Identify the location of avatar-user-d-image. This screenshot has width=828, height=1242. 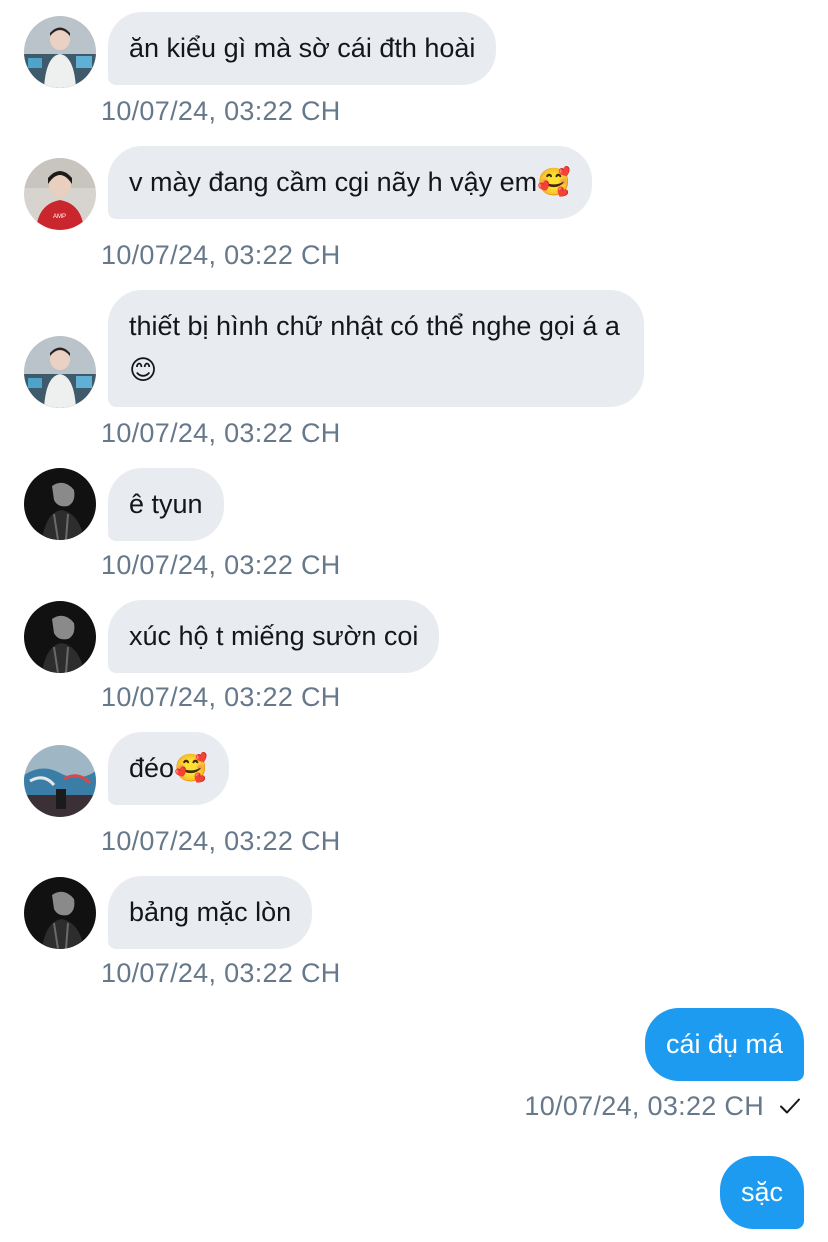
(60, 781).